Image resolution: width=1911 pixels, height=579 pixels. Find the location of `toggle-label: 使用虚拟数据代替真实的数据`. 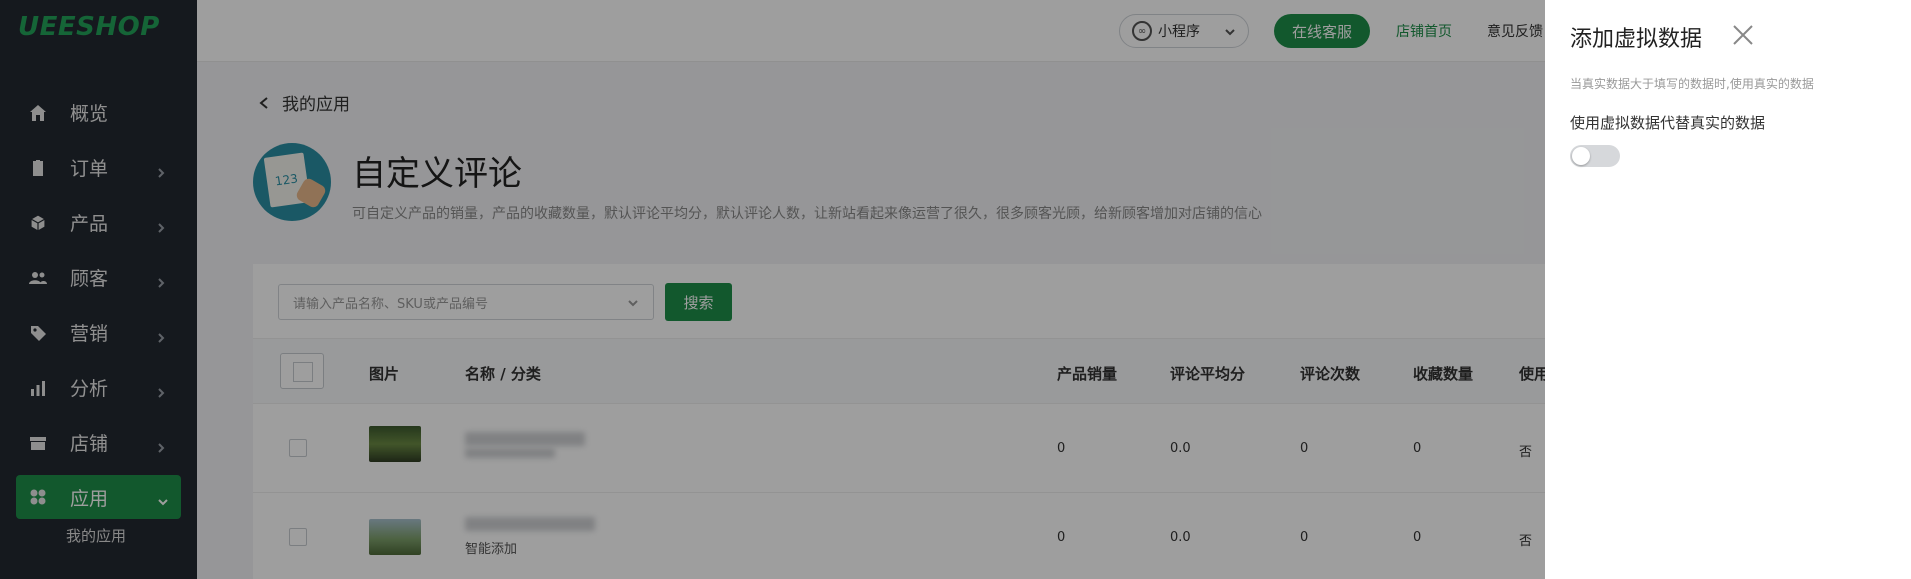

toggle-label: 使用虚拟数据代替真实的数据 is located at coordinates (1668, 123).